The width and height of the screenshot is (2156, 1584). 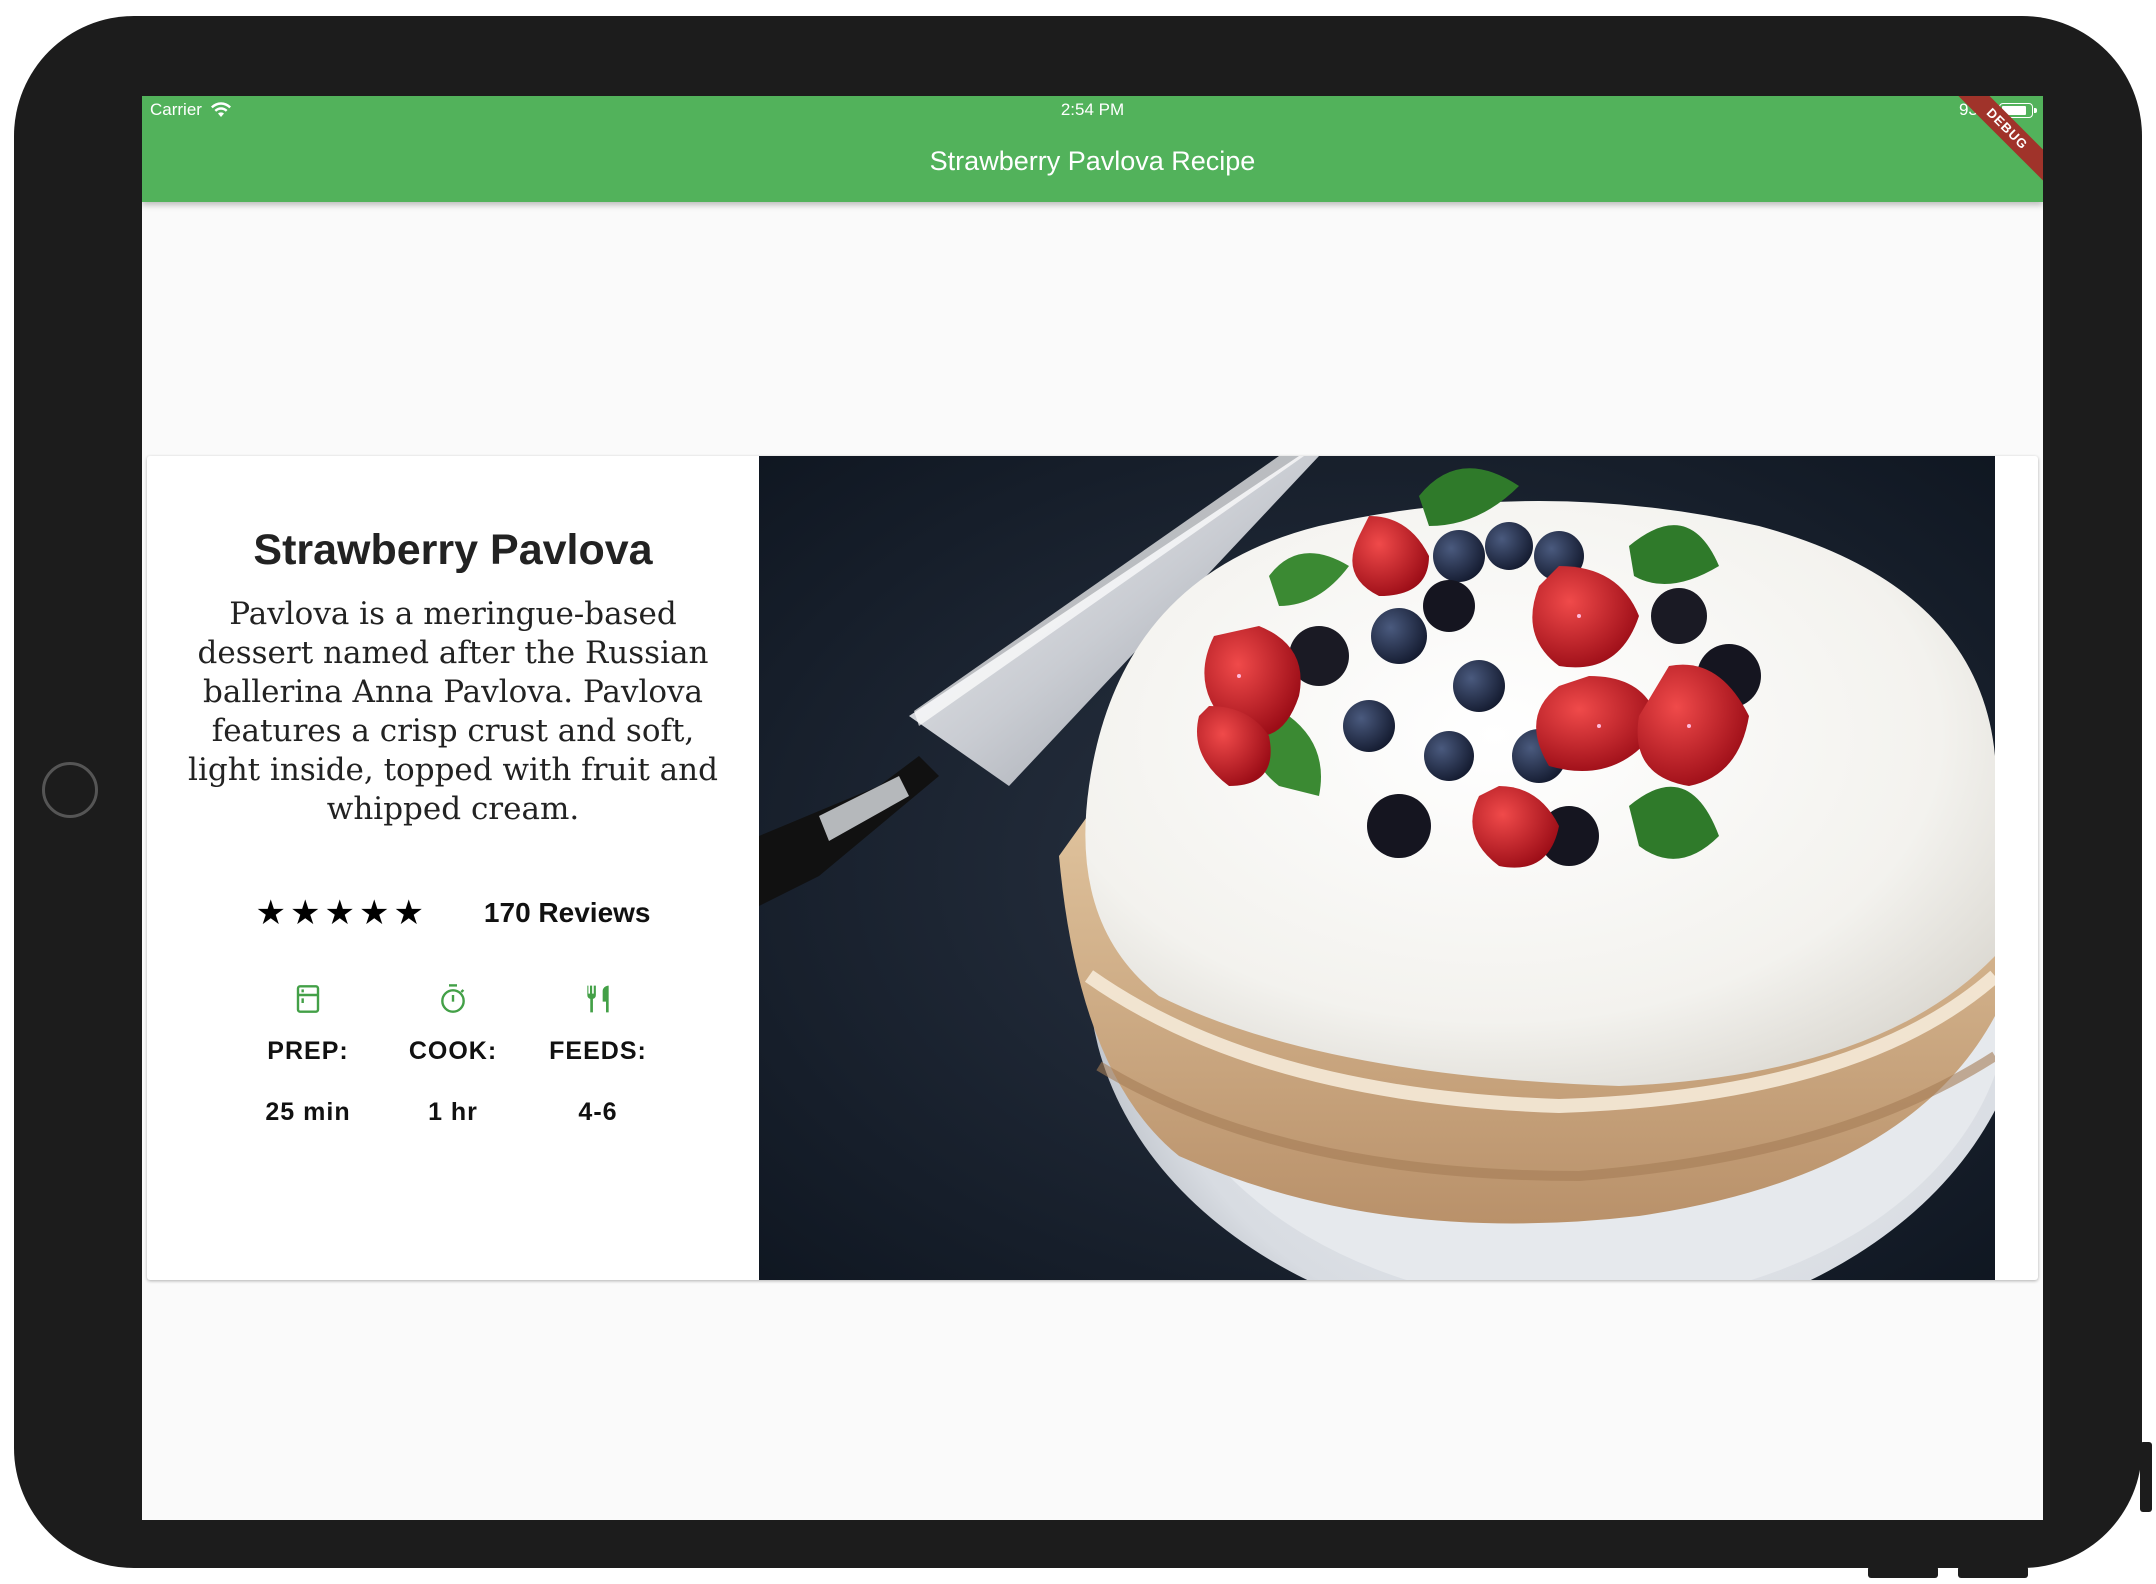 What do you see at coordinates (598, 1051) in the screenshot?
I see `stat-label: FEEDS:` at bounding box center [598, 1051].